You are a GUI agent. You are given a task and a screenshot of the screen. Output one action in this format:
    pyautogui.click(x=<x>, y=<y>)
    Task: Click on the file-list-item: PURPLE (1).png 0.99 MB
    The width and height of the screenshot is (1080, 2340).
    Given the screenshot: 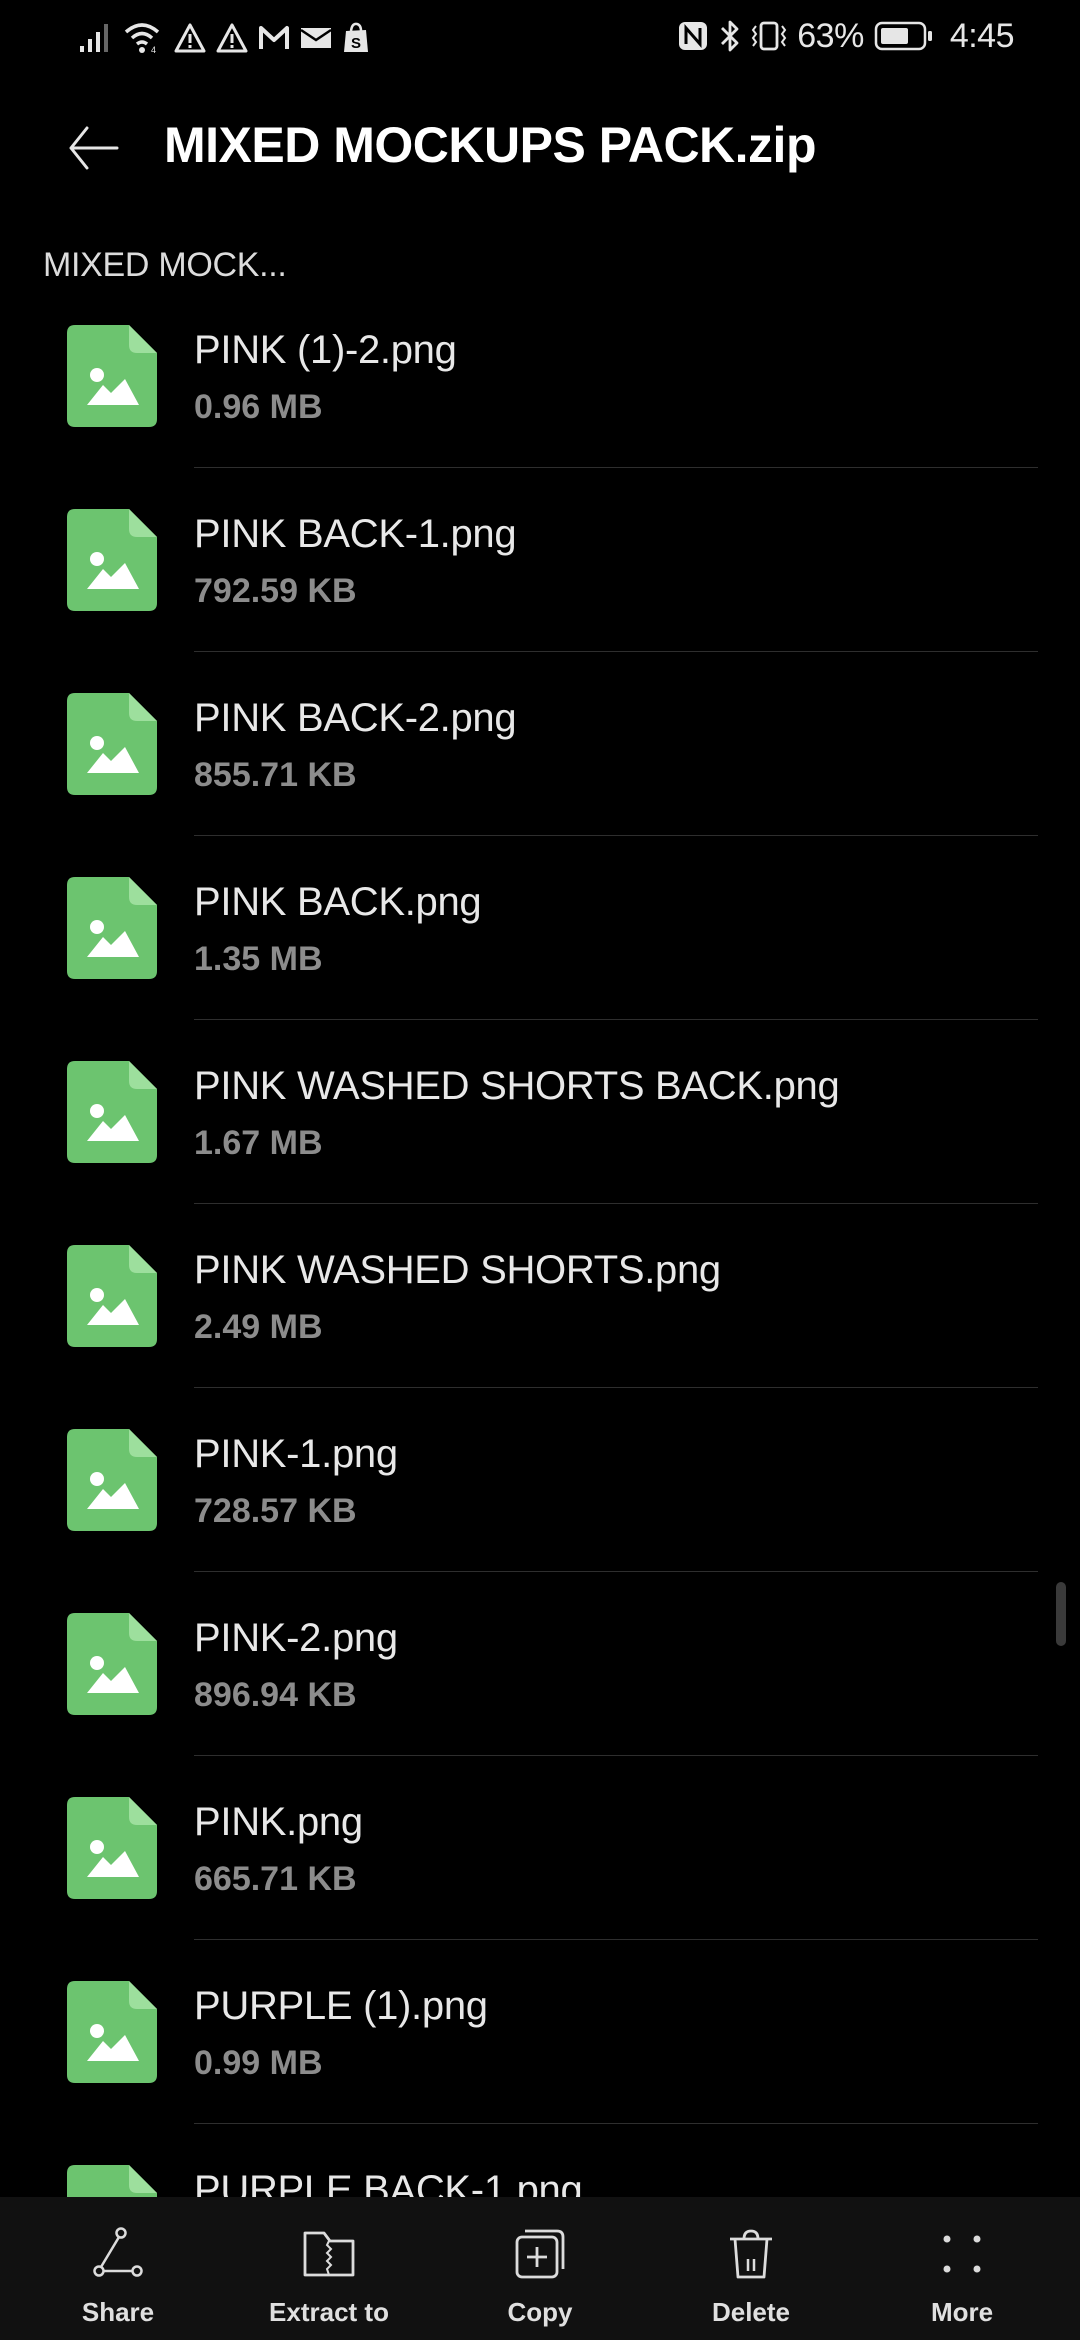 What is the action you would take?
    pyautogui.click(x=540, y=2058)
    